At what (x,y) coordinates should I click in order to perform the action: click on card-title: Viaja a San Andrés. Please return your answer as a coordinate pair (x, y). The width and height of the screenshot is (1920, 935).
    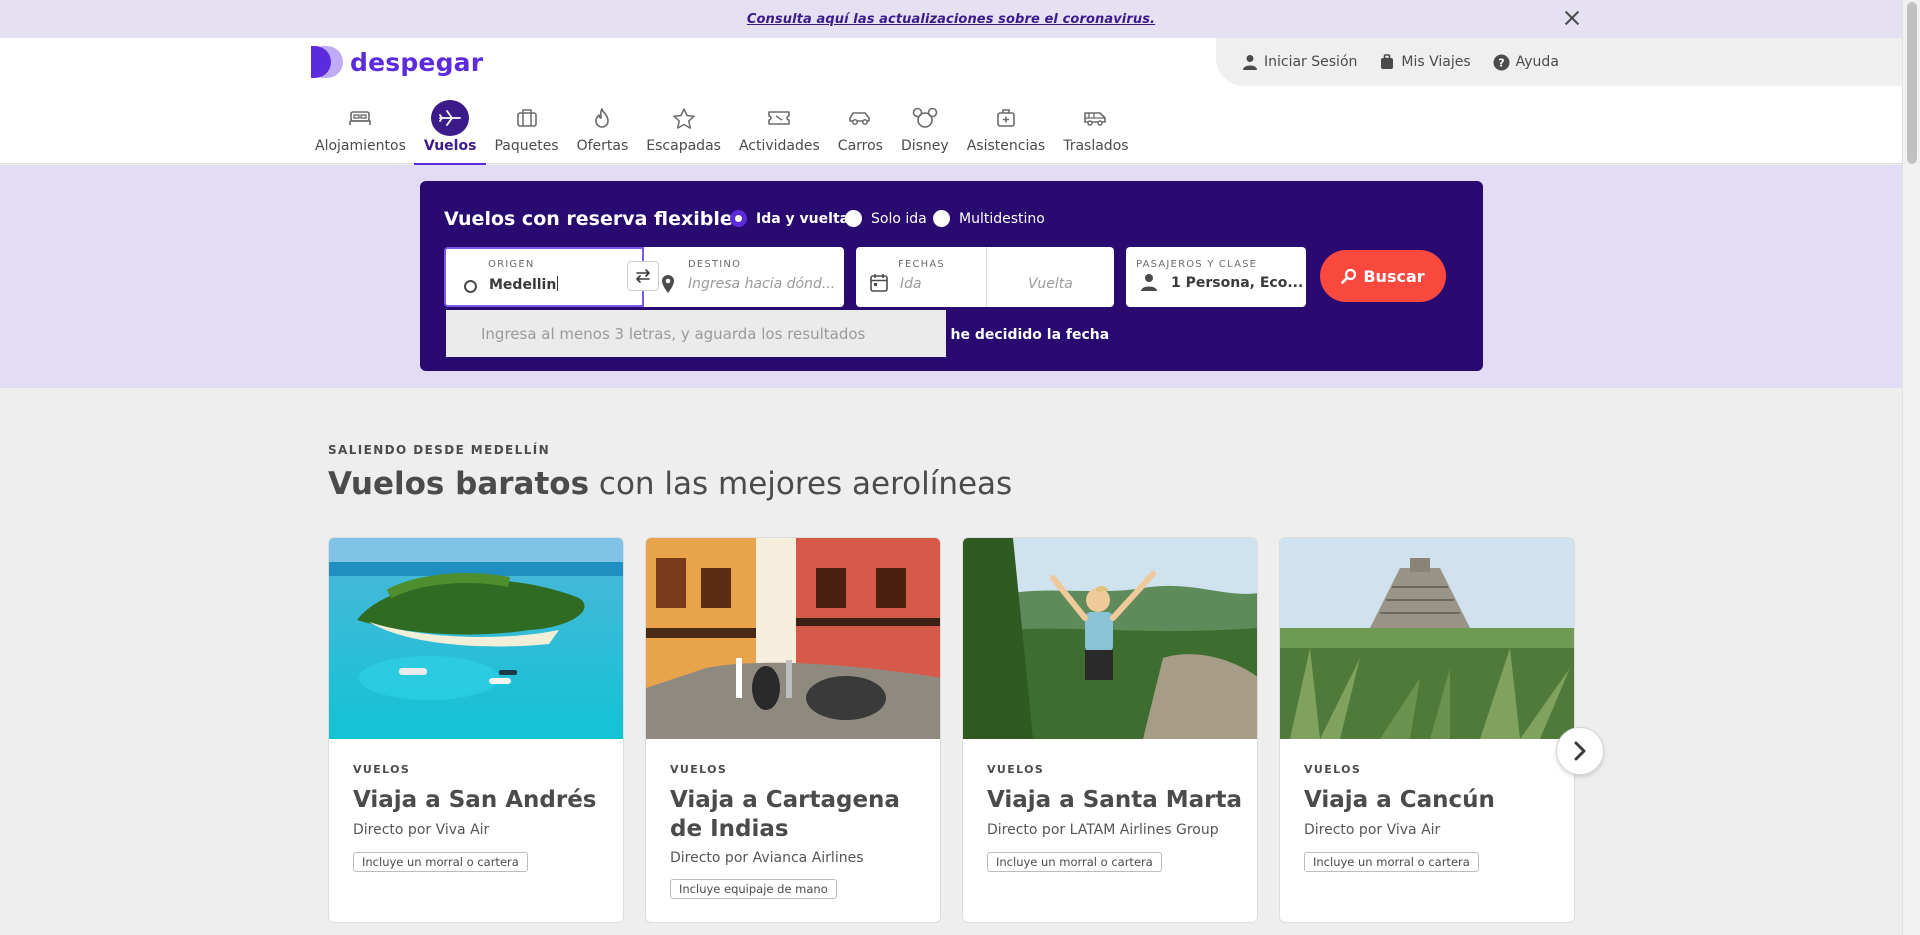
    Looking at the image, I should click on (475, 800).